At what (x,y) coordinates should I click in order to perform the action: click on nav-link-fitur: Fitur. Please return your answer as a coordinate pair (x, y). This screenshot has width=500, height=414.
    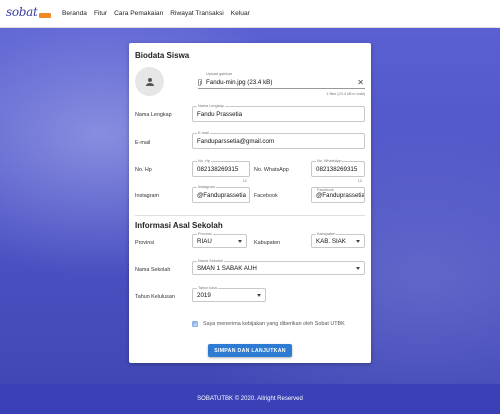
    Looking at the image, I should click on (100, 13).